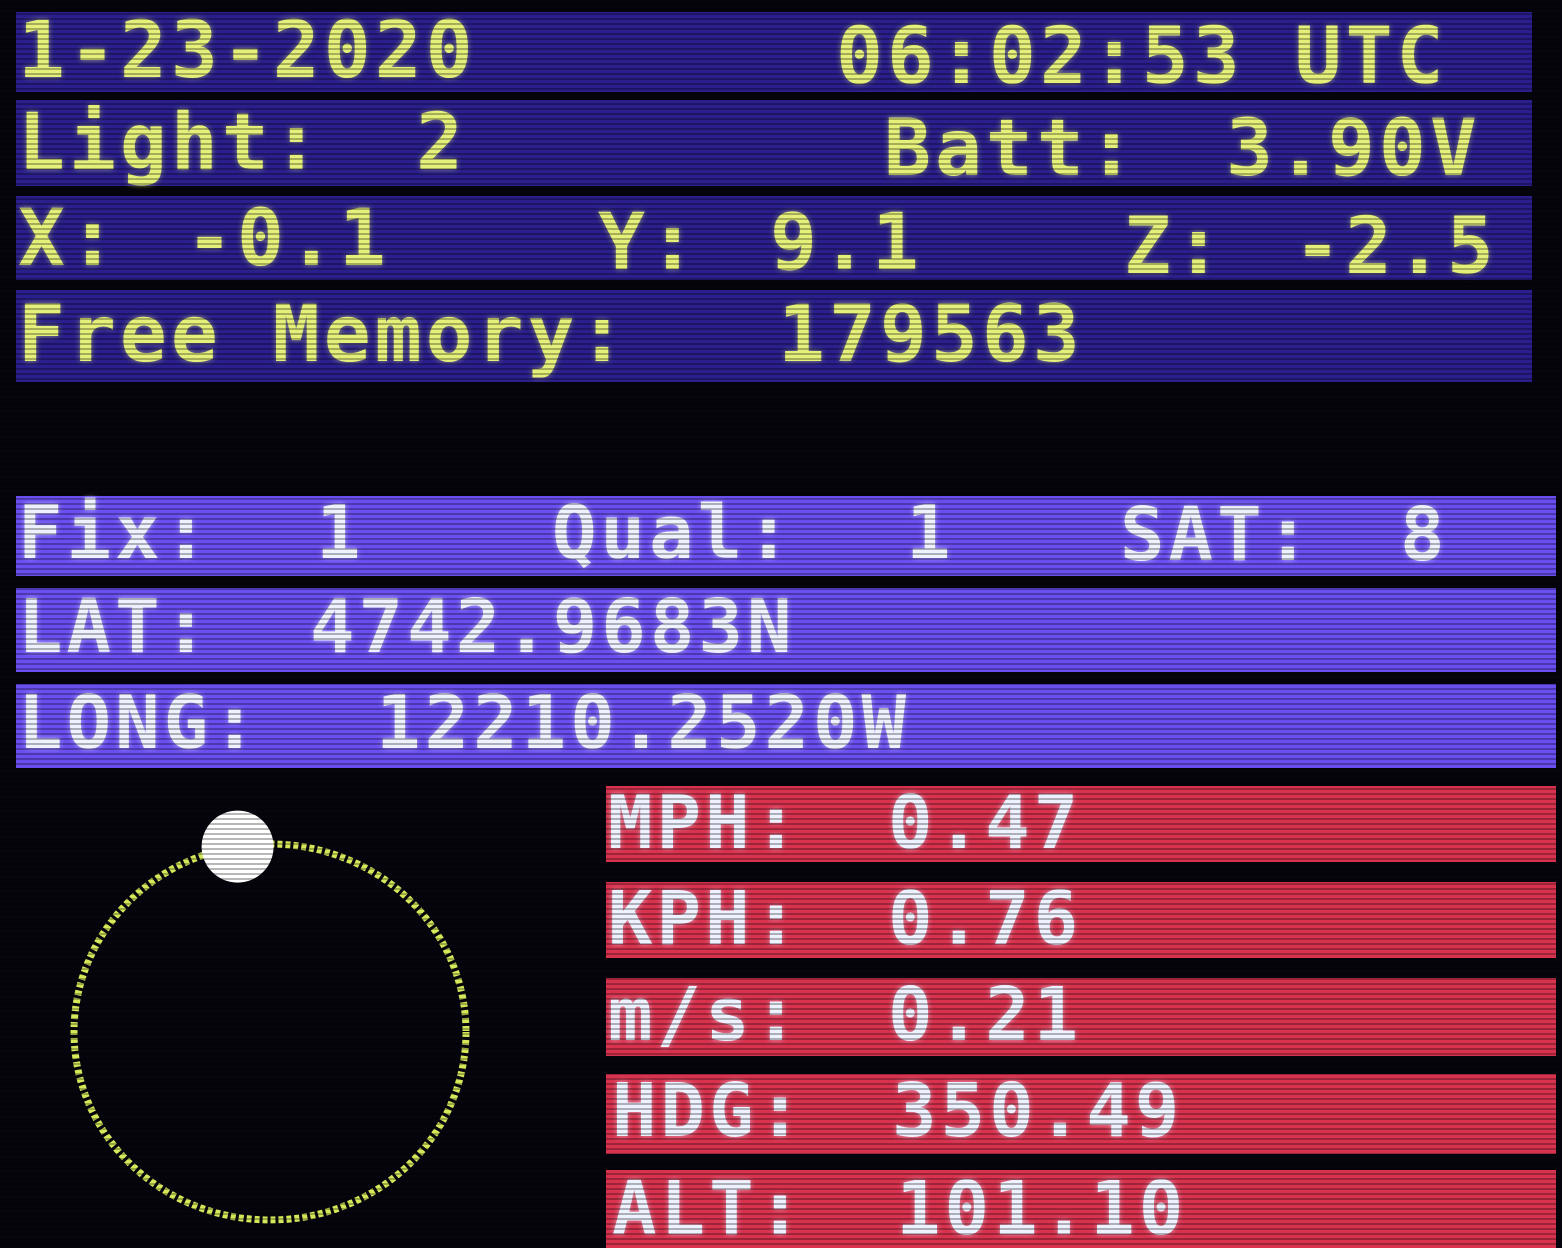 This screenshot has height=1248, width=1562. I want to click on light-value: 2, so click(441, 143).